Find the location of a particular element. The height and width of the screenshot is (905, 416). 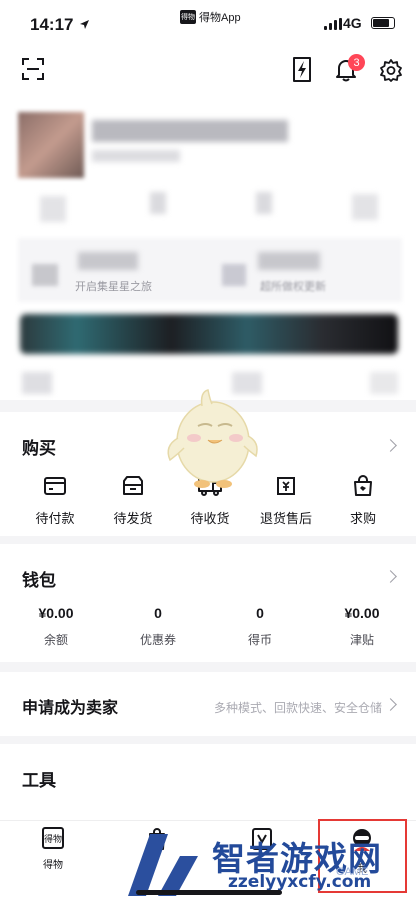

order-pending-payment: 待付款 is located at coordinates (55, 501).